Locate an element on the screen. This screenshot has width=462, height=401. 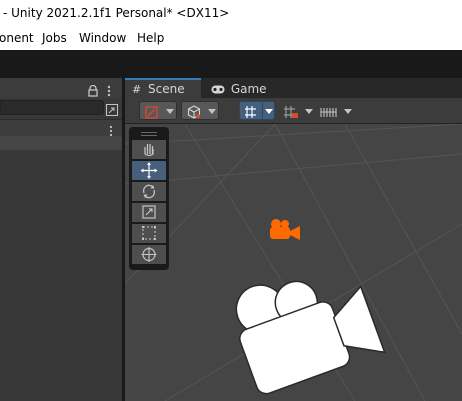
gizmo-toggle is located at coordinates (257, 110).